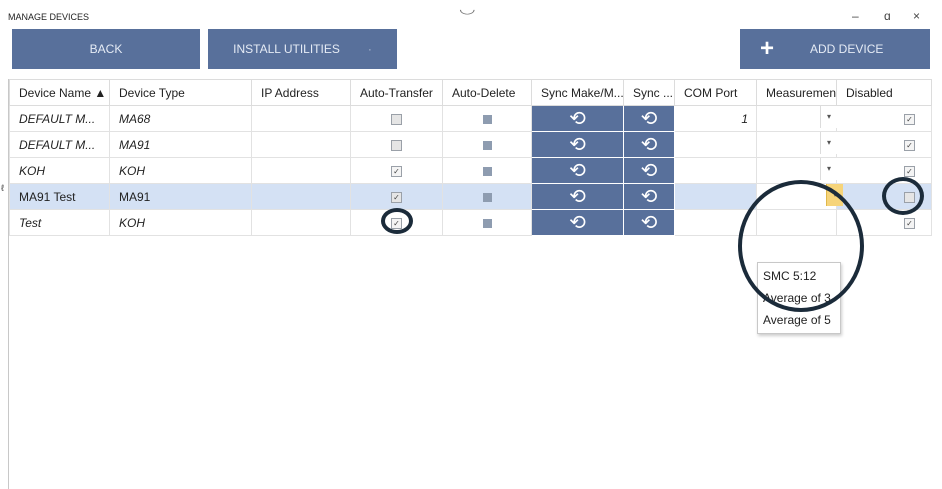 The width and height of the screenshot is (942, 489). Describe the element at coordinates (916, 16) in the screenshot. I see `close-button: ×` at that location.